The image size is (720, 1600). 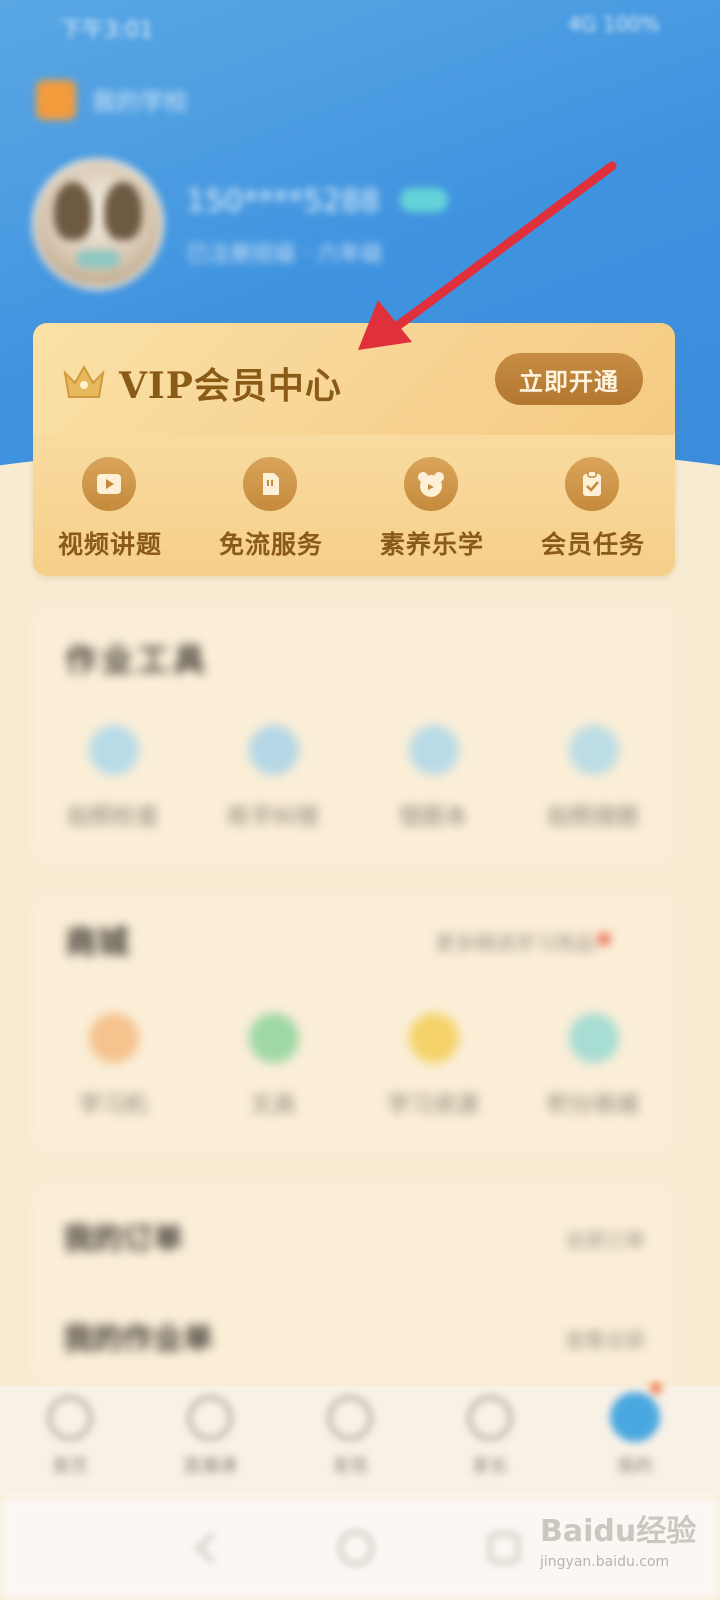 I want to click on vip-item-label: 免流服务, so click(x=270, y=544).